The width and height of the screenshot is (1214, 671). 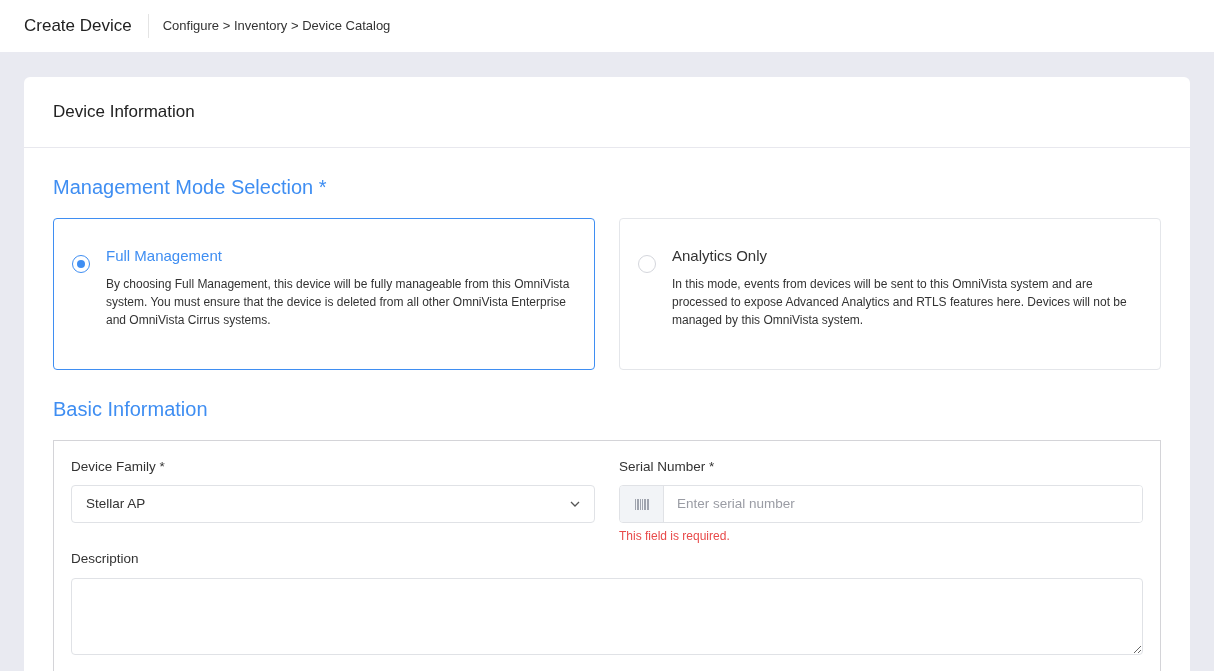 What do you see at coordinates (118, 467) in the screenshot?
I see `field-label: Device Family *` at bounding box center [118, 467].